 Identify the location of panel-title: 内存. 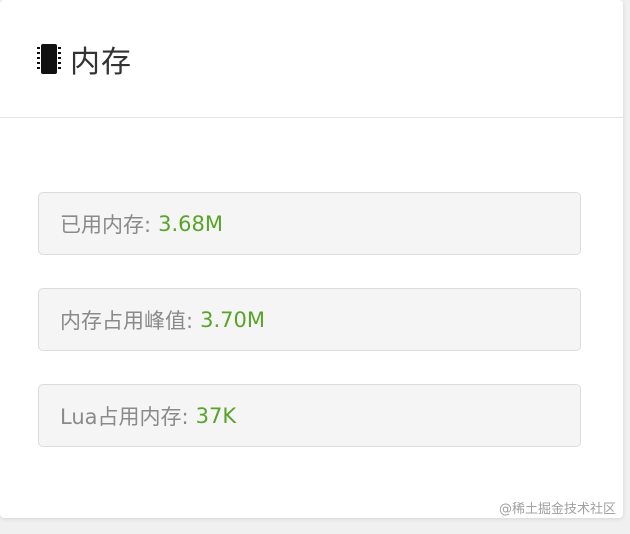
(101, 62).